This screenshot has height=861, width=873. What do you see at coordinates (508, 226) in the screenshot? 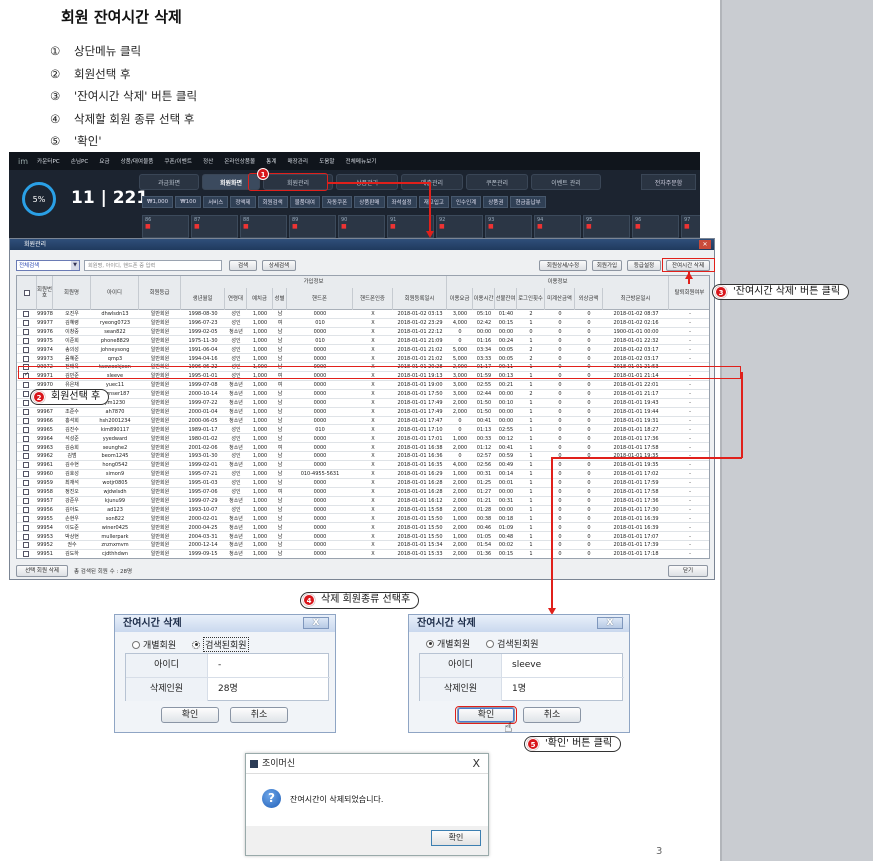
I see `seat-tile: 93 ■` at bounding box center [508, 226].